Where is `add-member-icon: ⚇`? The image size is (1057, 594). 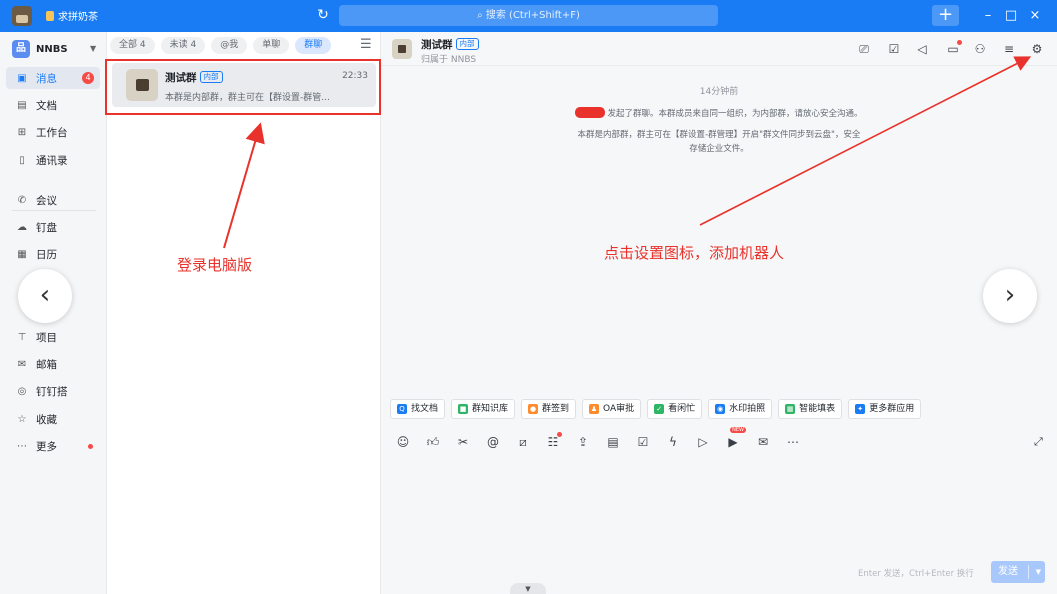 add-member-icon: ⚇ is located at coordinates (980, 49).